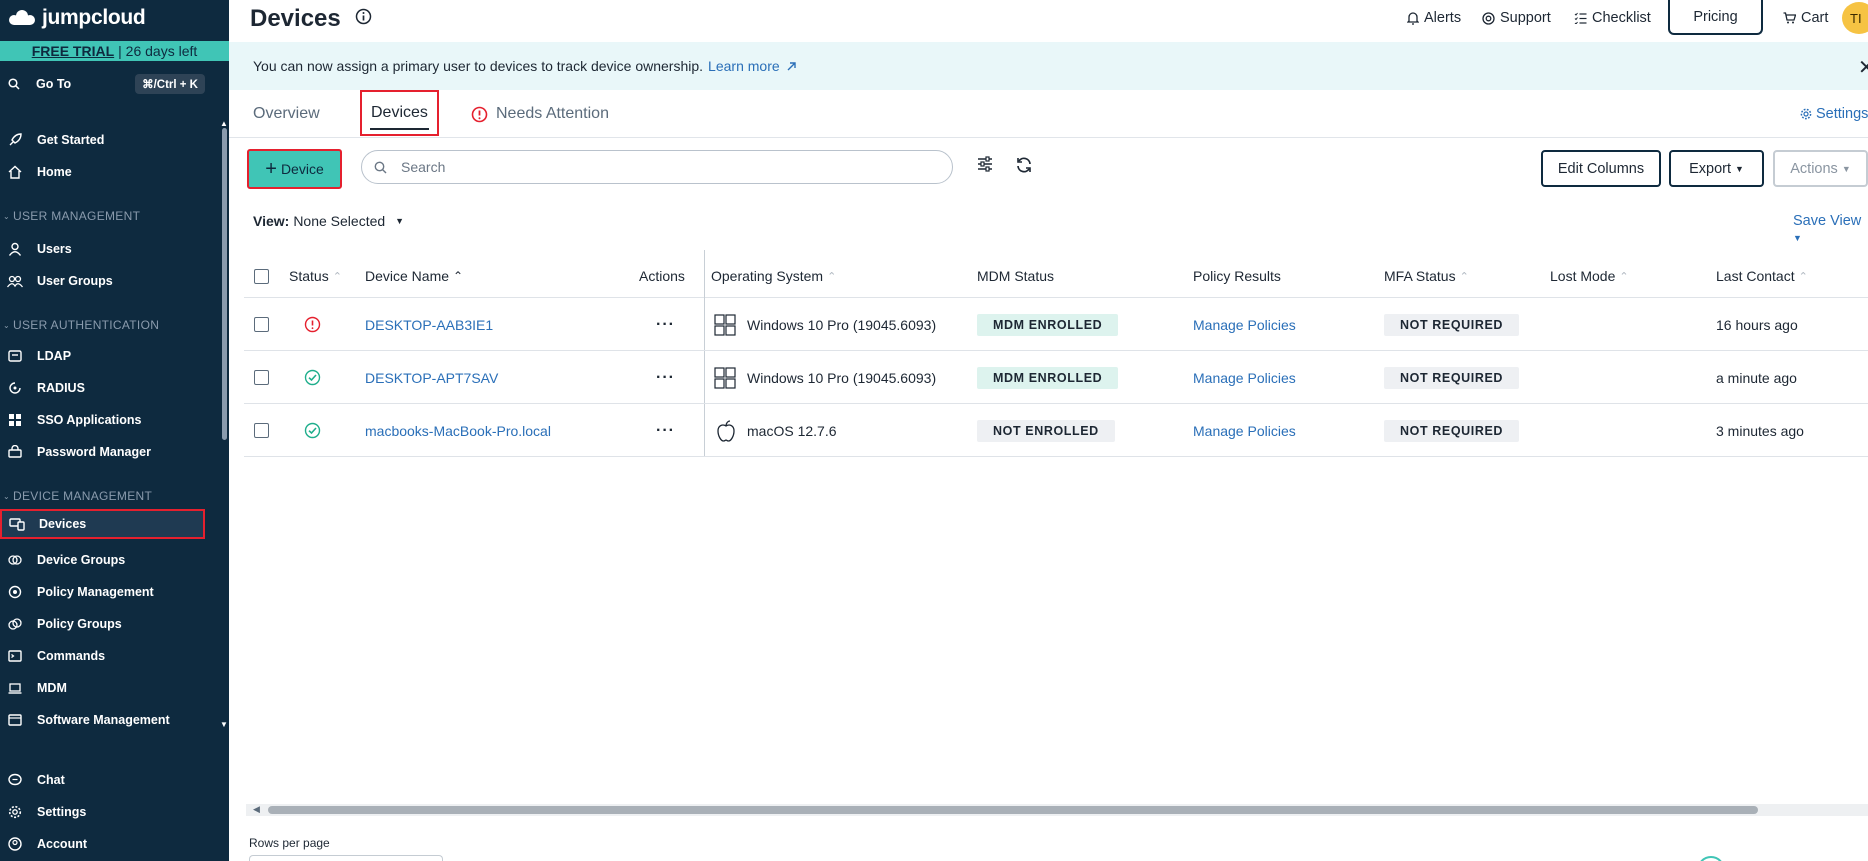  I want to click on sidebar-item-label: LDAP, so click(54, 356).